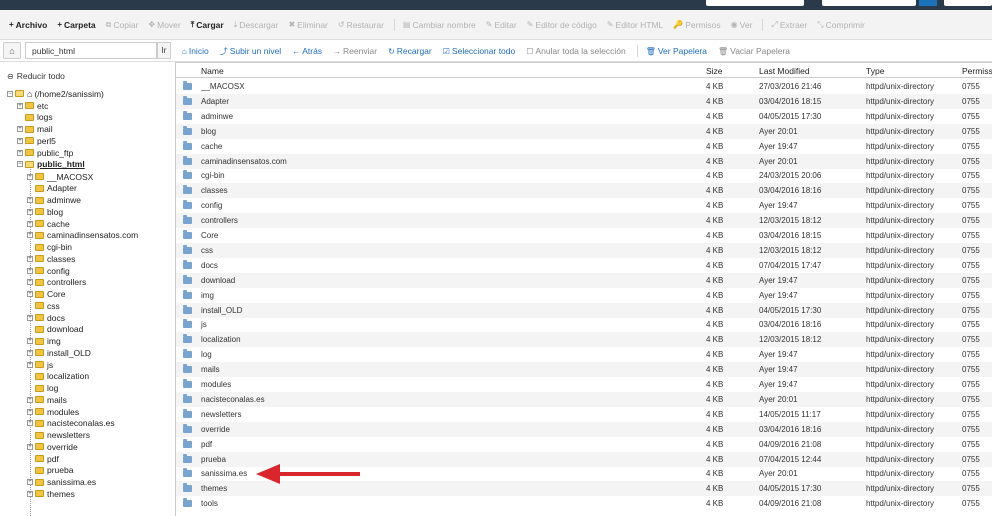 The width and height of the screenshot is (992, 516). Describe the element at coordinates (12, 50) in the screenshot. I see `home-icon: ⌂` at that location.